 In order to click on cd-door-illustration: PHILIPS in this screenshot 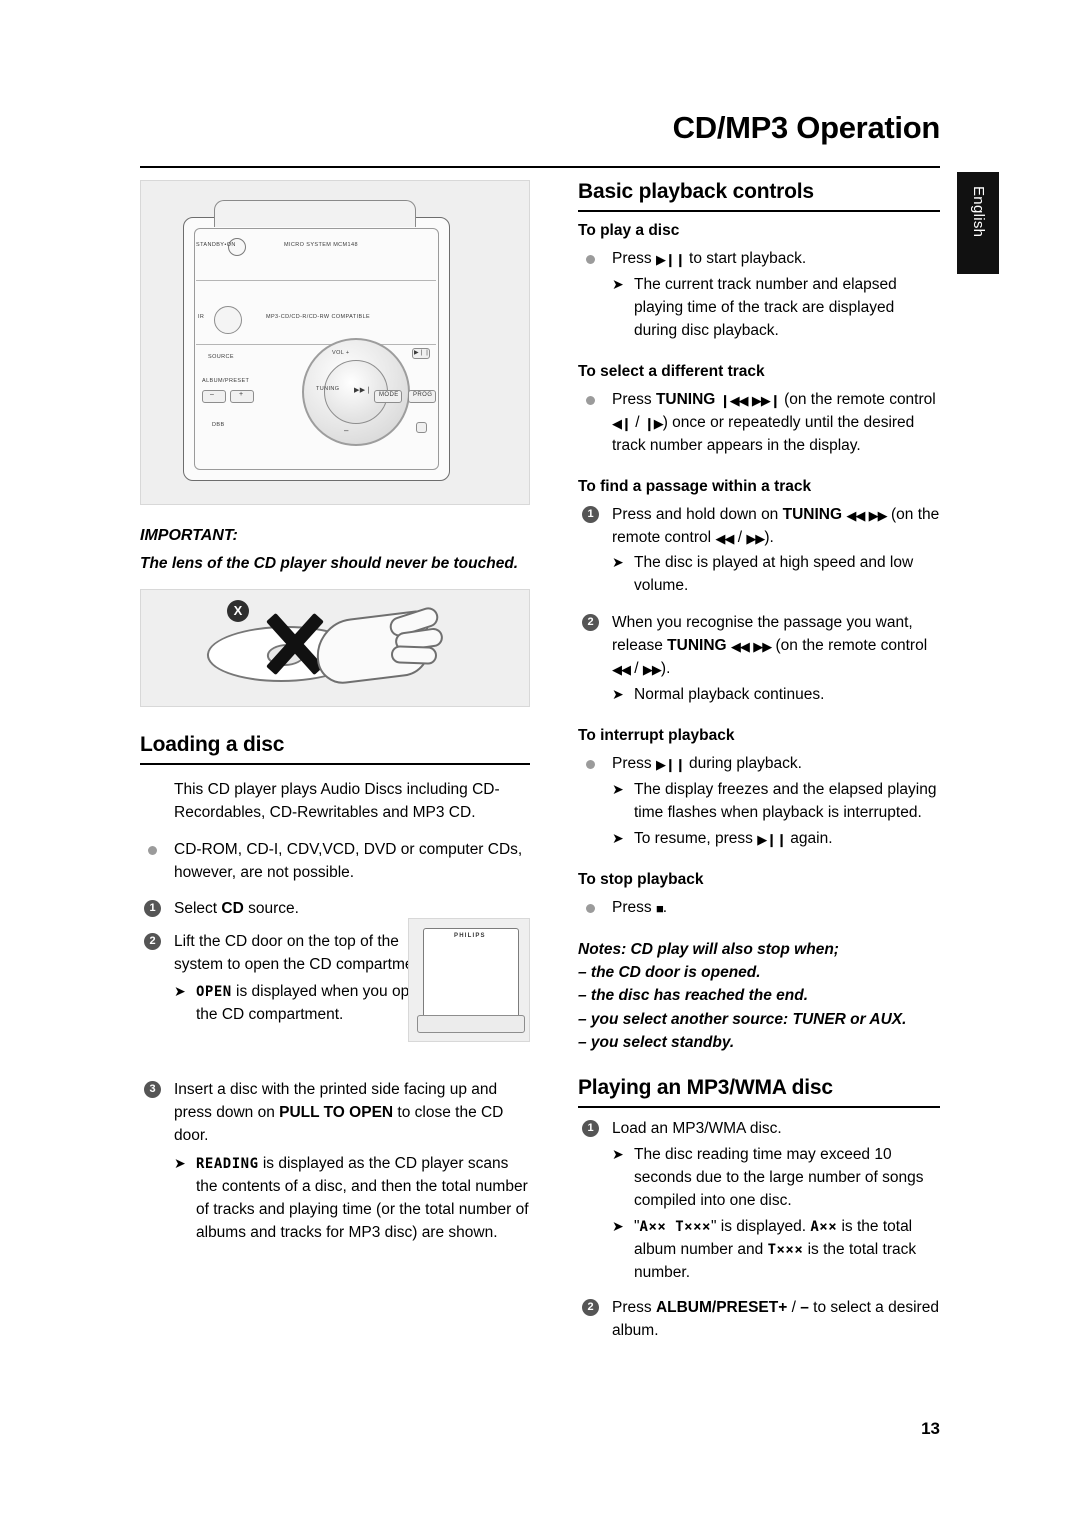, I will do `click(469, 980)`.